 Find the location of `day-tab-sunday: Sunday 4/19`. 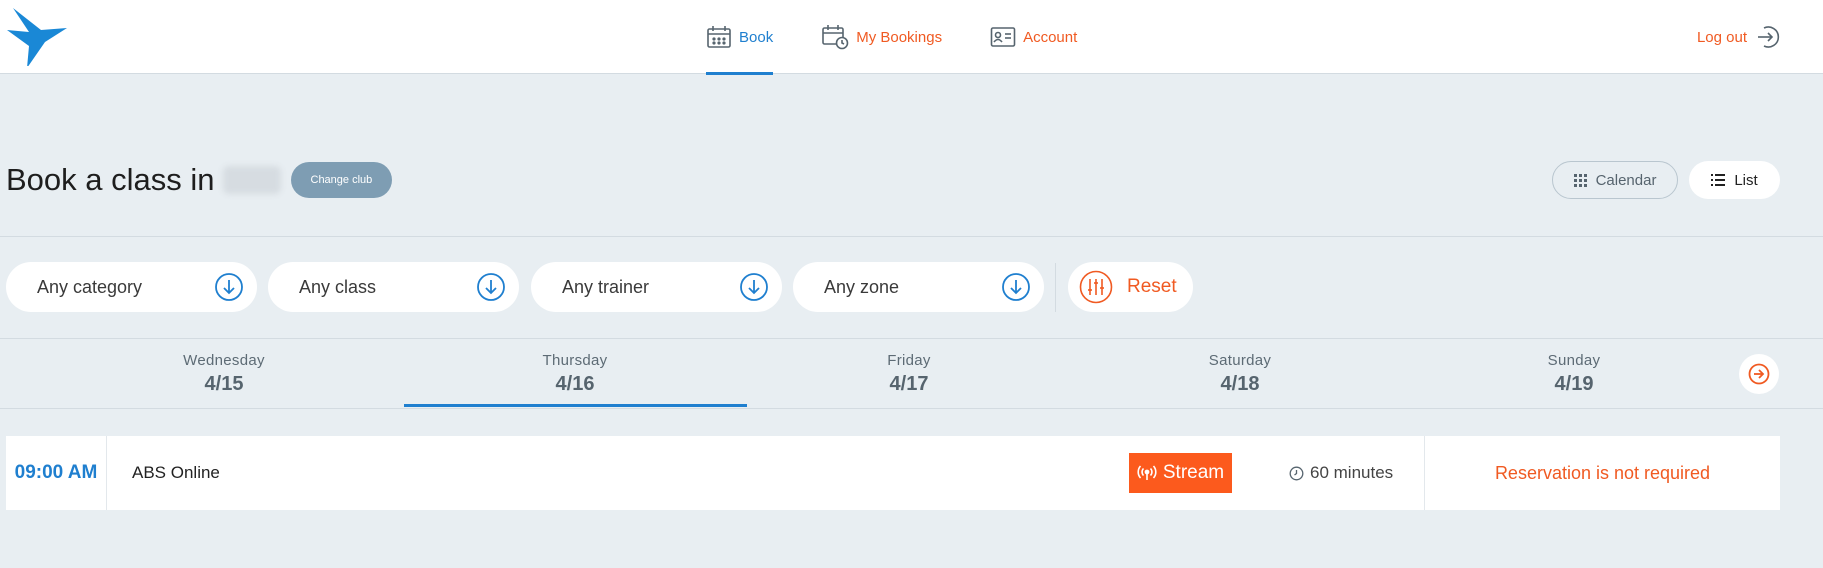

day-tab-sunday: Sunday 4/19 is located at coordinates (1574, 374).